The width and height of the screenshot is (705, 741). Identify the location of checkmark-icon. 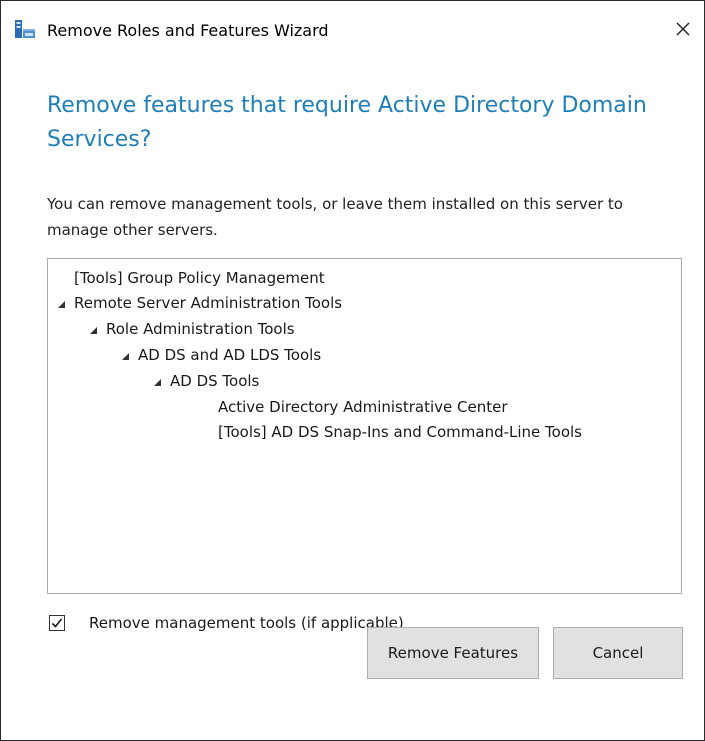
(57, 623).